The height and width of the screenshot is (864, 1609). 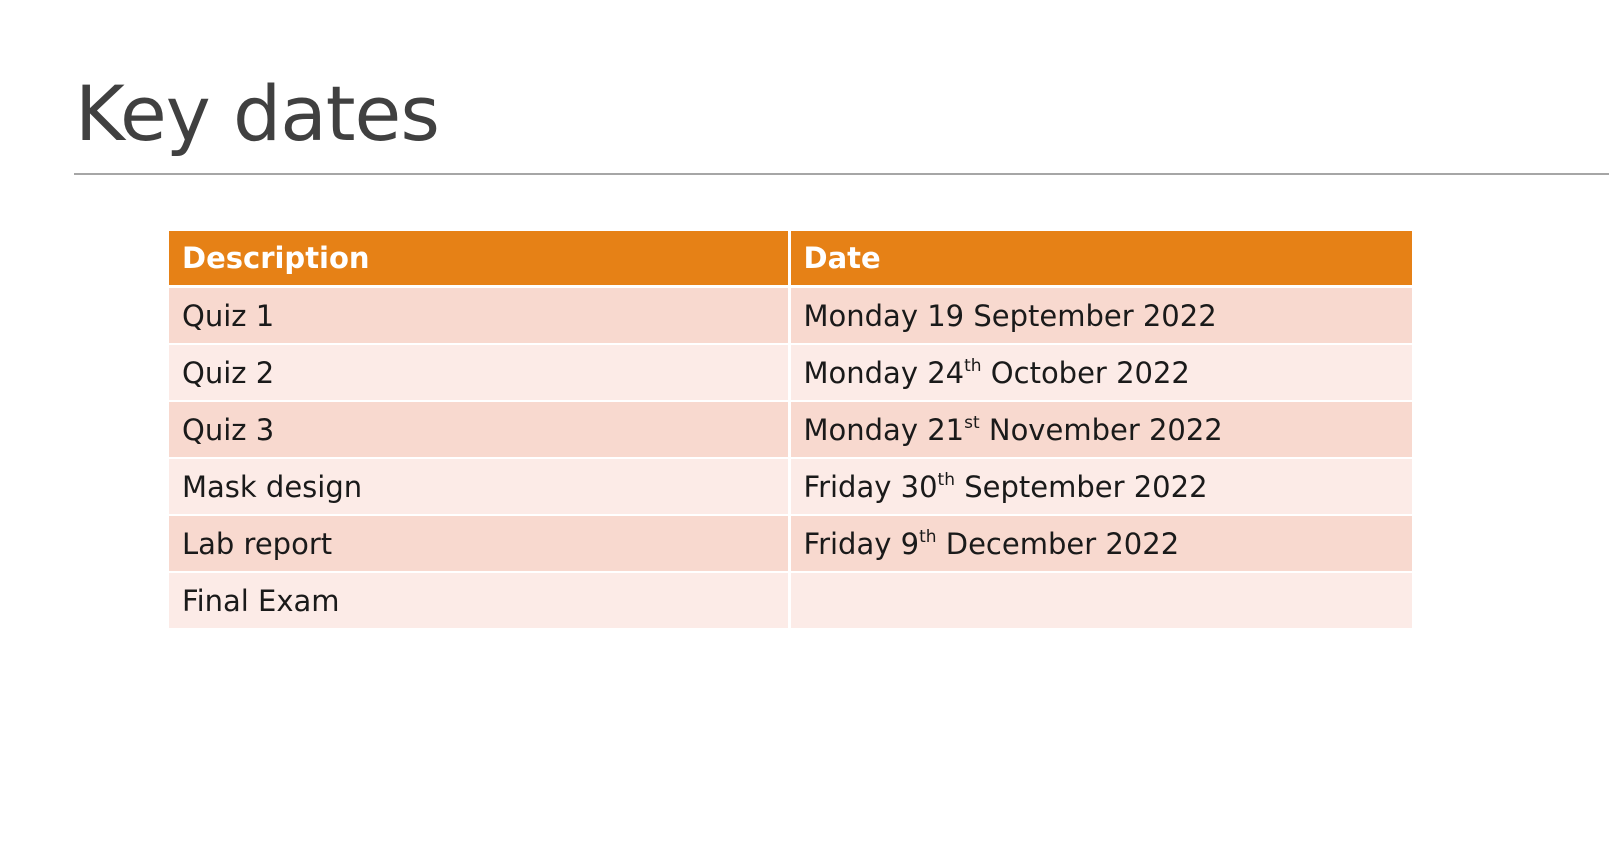 I want to click on description-cell: Quiz 3, so click(x=479, y=429).